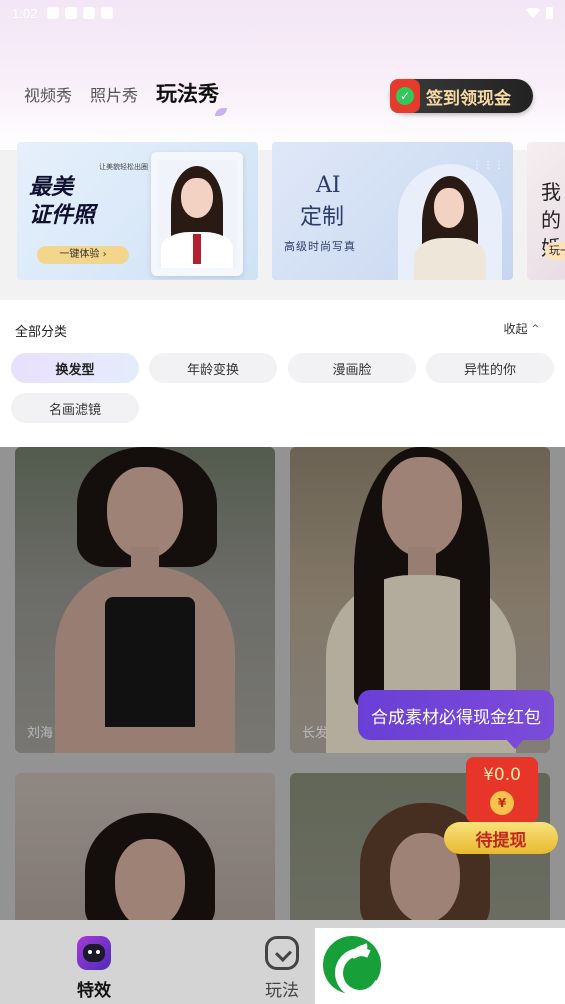 This screenshot has height=1004, width=565. What do you see at coordinates (75, 368) in the screenshot?
I see `chip-hairstyle: 换发型` at bounding box center [75, 368].